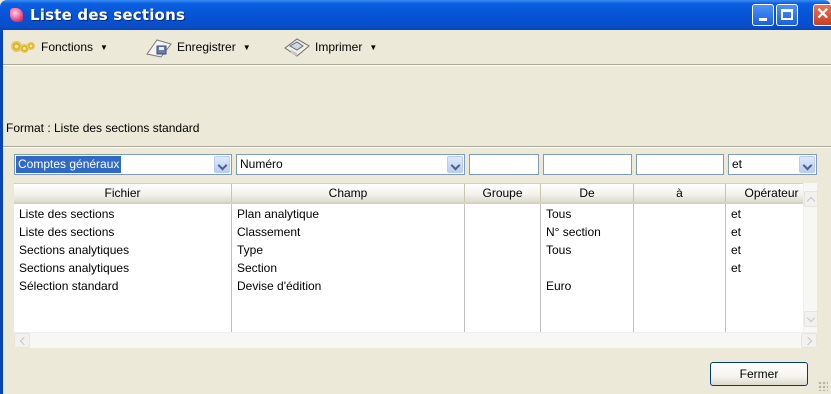 This screenshot has height=394, width=831. What do you see at coordinates (123, 193) in the screenshot?
I see `column-header-file: Fichier` at bounding box center [123, 193].